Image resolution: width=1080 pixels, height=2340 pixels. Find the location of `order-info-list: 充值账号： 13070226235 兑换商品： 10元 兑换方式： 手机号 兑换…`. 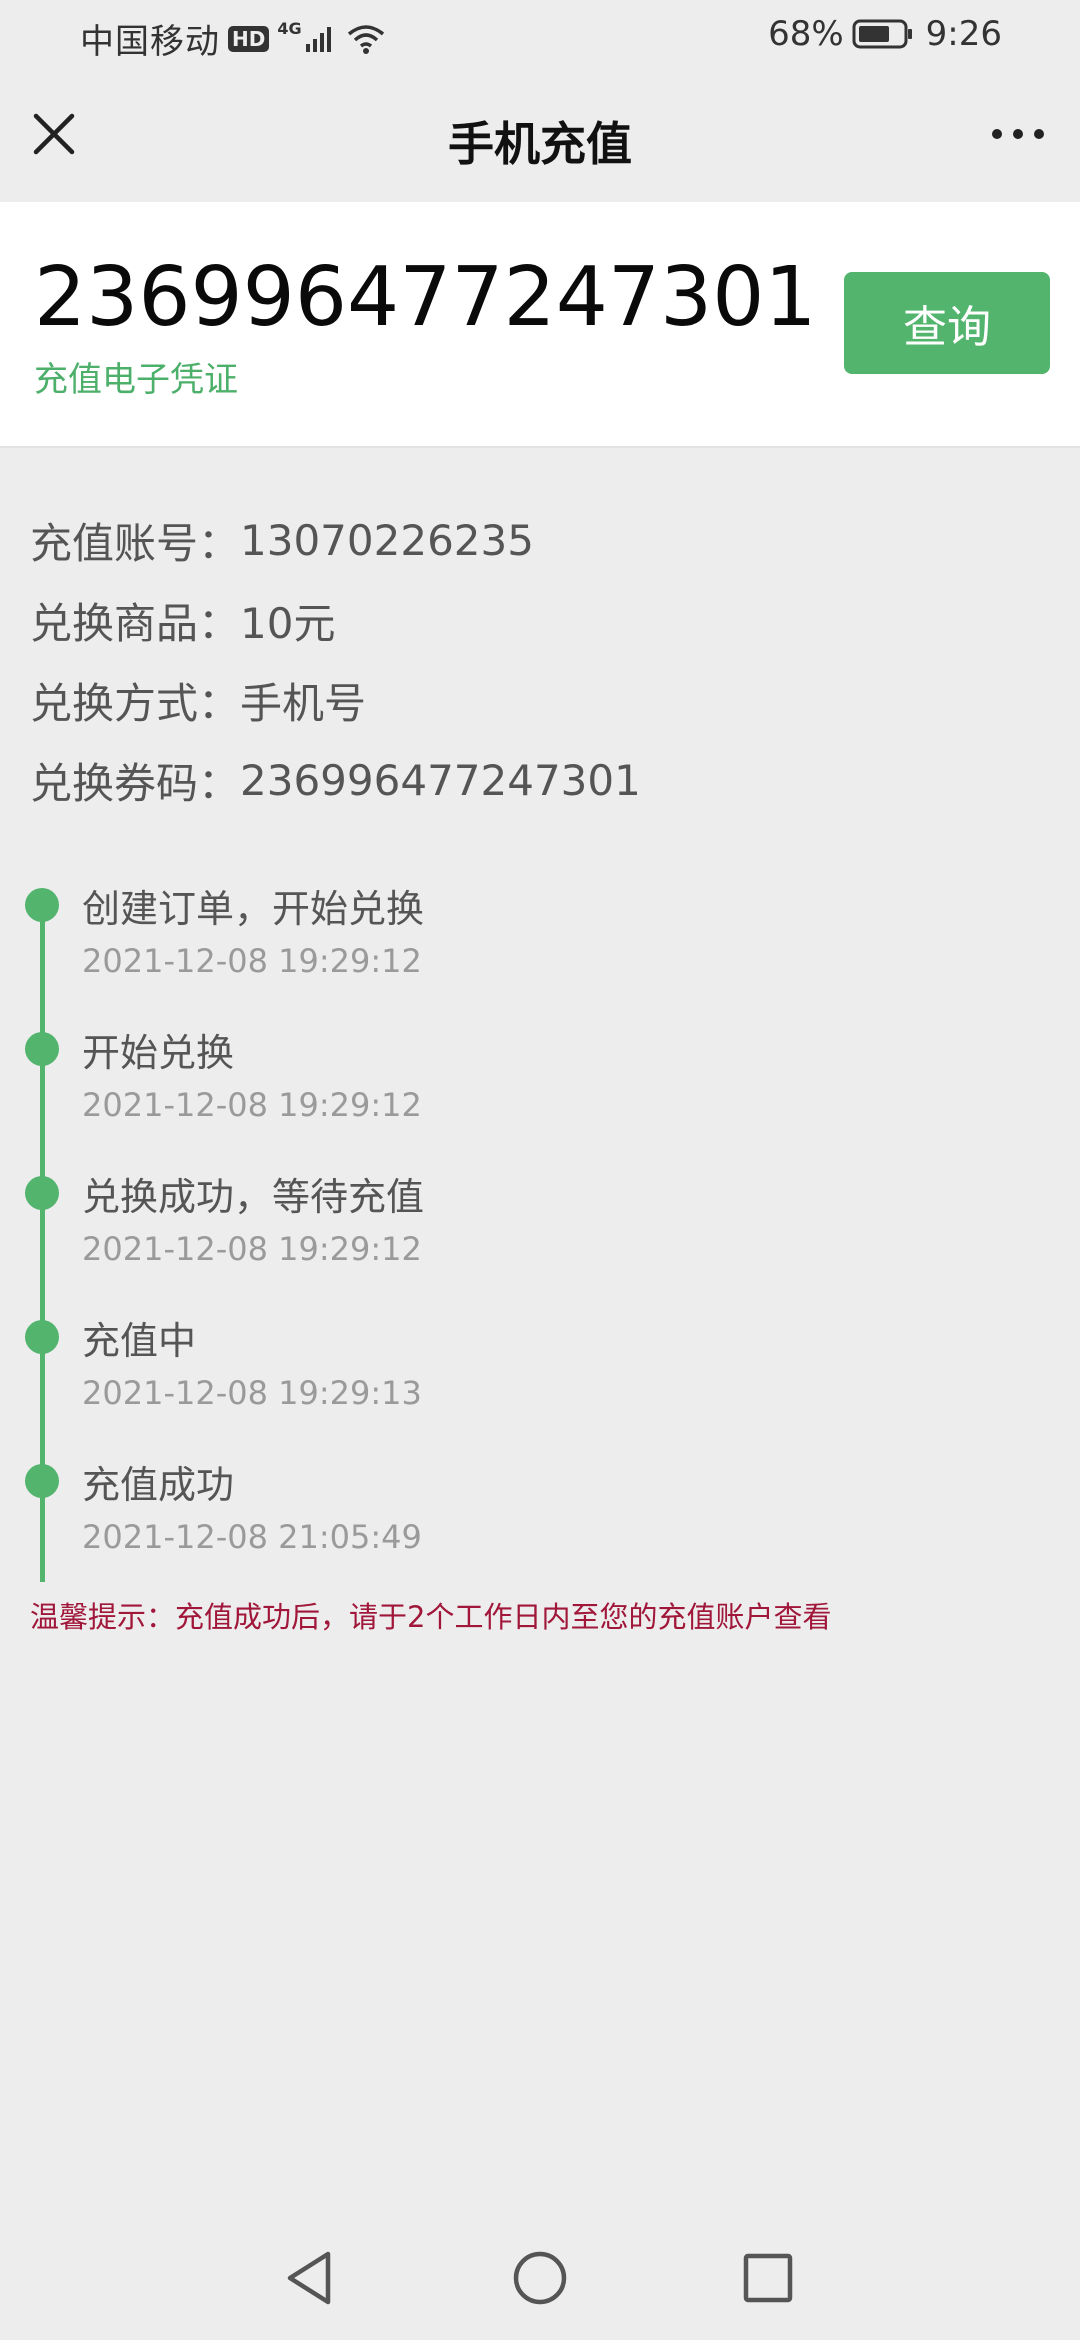

order-info-list: 充值账号： 13070226235 兑换商品： 10元 兑换方式： 手机号 兑换… is located at coordinates (335, 660).